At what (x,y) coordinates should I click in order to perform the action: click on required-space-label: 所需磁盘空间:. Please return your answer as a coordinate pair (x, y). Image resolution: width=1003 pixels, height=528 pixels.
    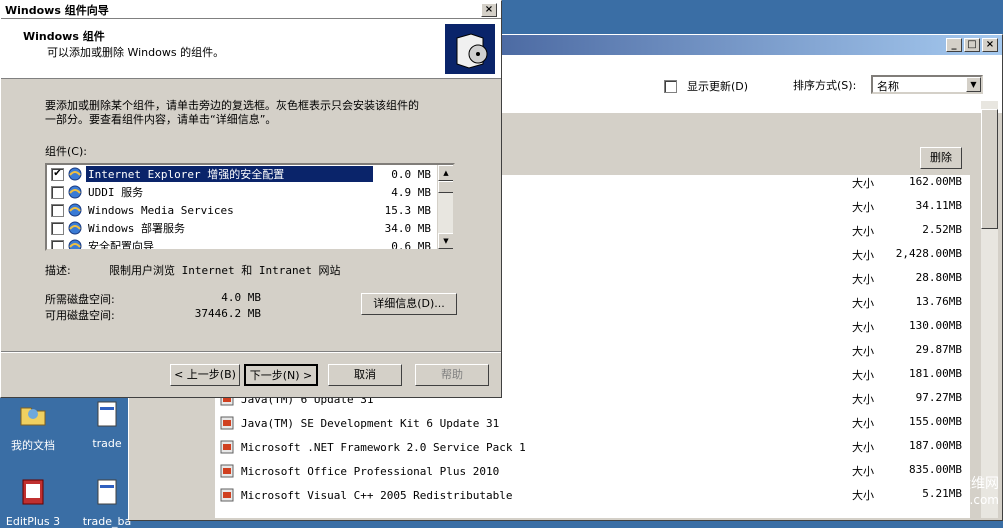
    Looking at the image, I should click on (80, 299).